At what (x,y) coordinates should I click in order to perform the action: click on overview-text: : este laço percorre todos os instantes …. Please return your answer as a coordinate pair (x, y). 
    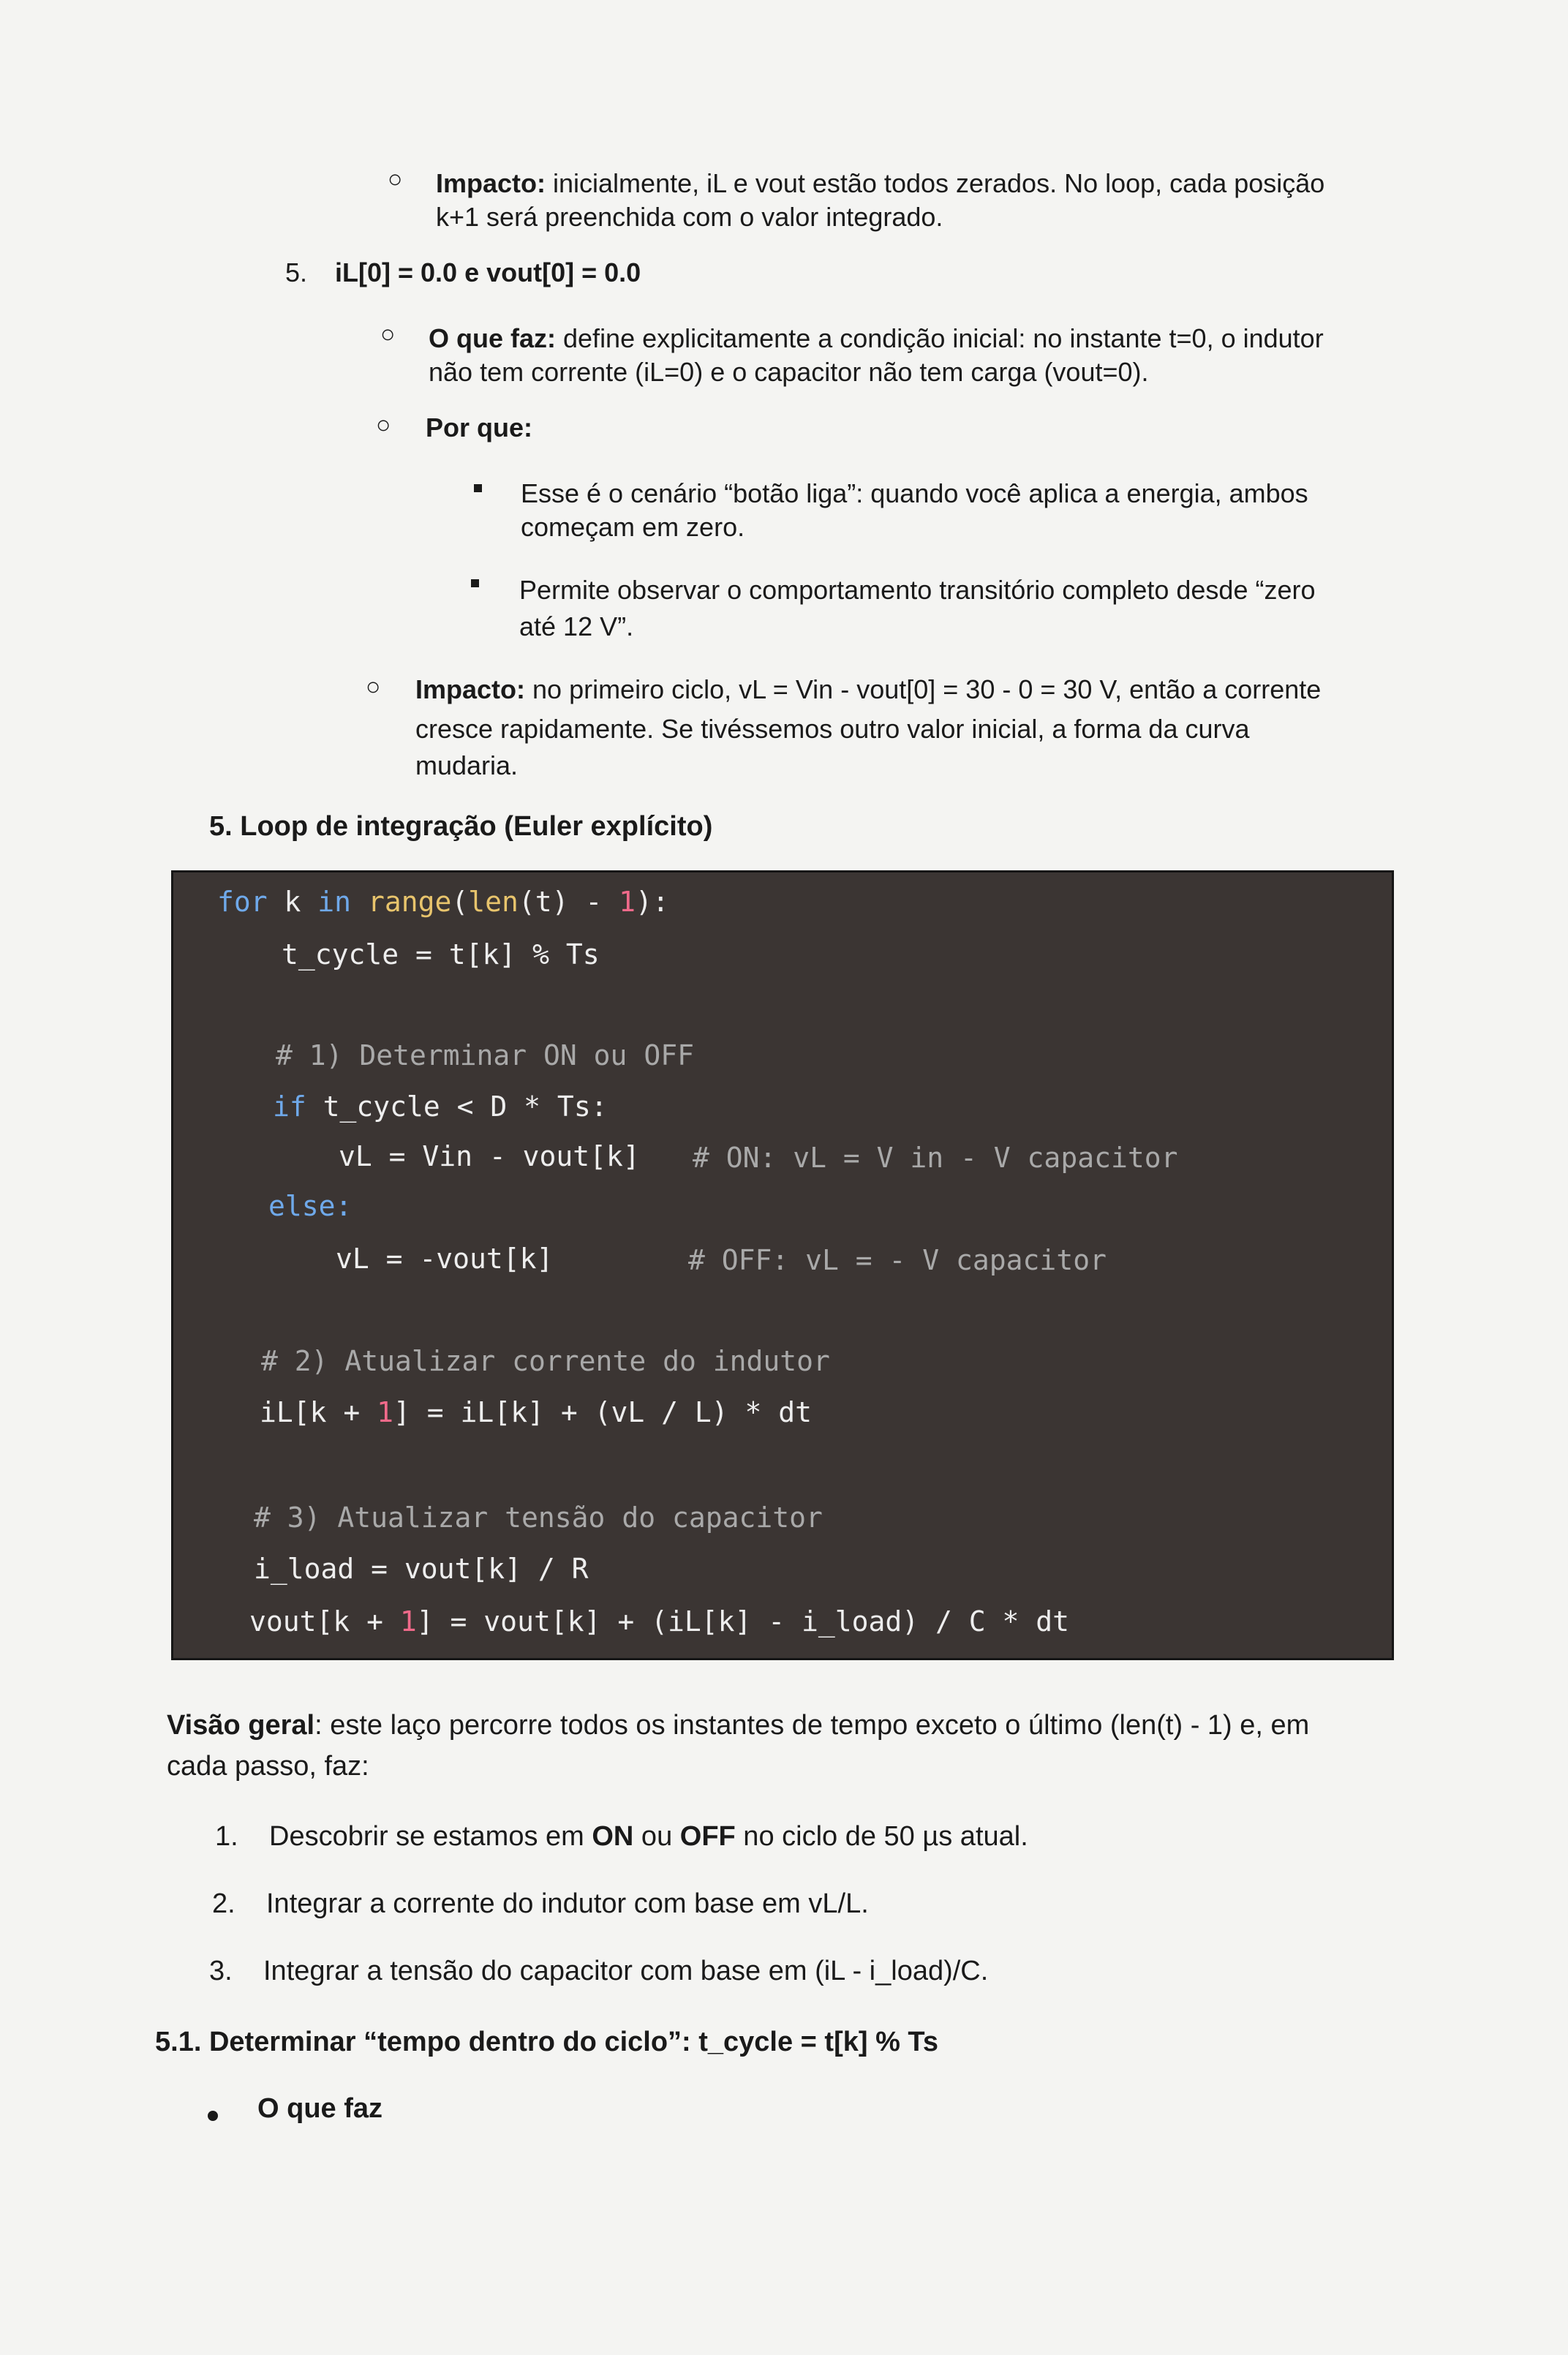
    Looking at the image, I should click on (812, 1725).